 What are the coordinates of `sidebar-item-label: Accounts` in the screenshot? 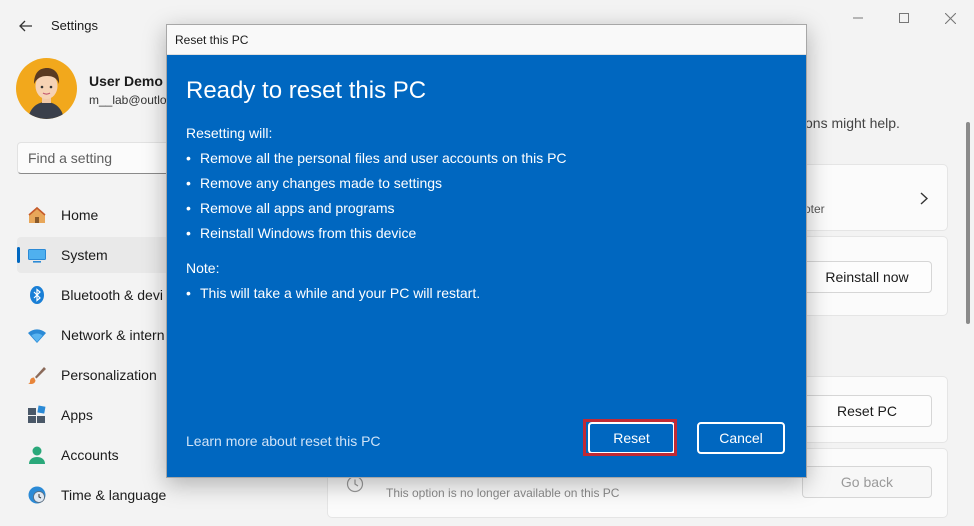 It's located at (90, 455).